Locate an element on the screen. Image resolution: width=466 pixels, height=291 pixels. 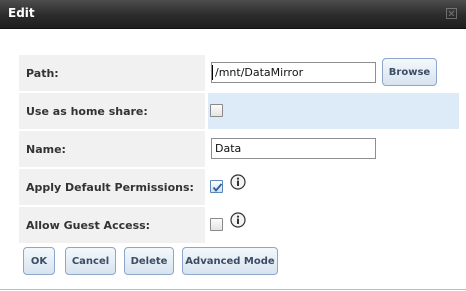
ok-button: OK is located at coordinates (39, 261).